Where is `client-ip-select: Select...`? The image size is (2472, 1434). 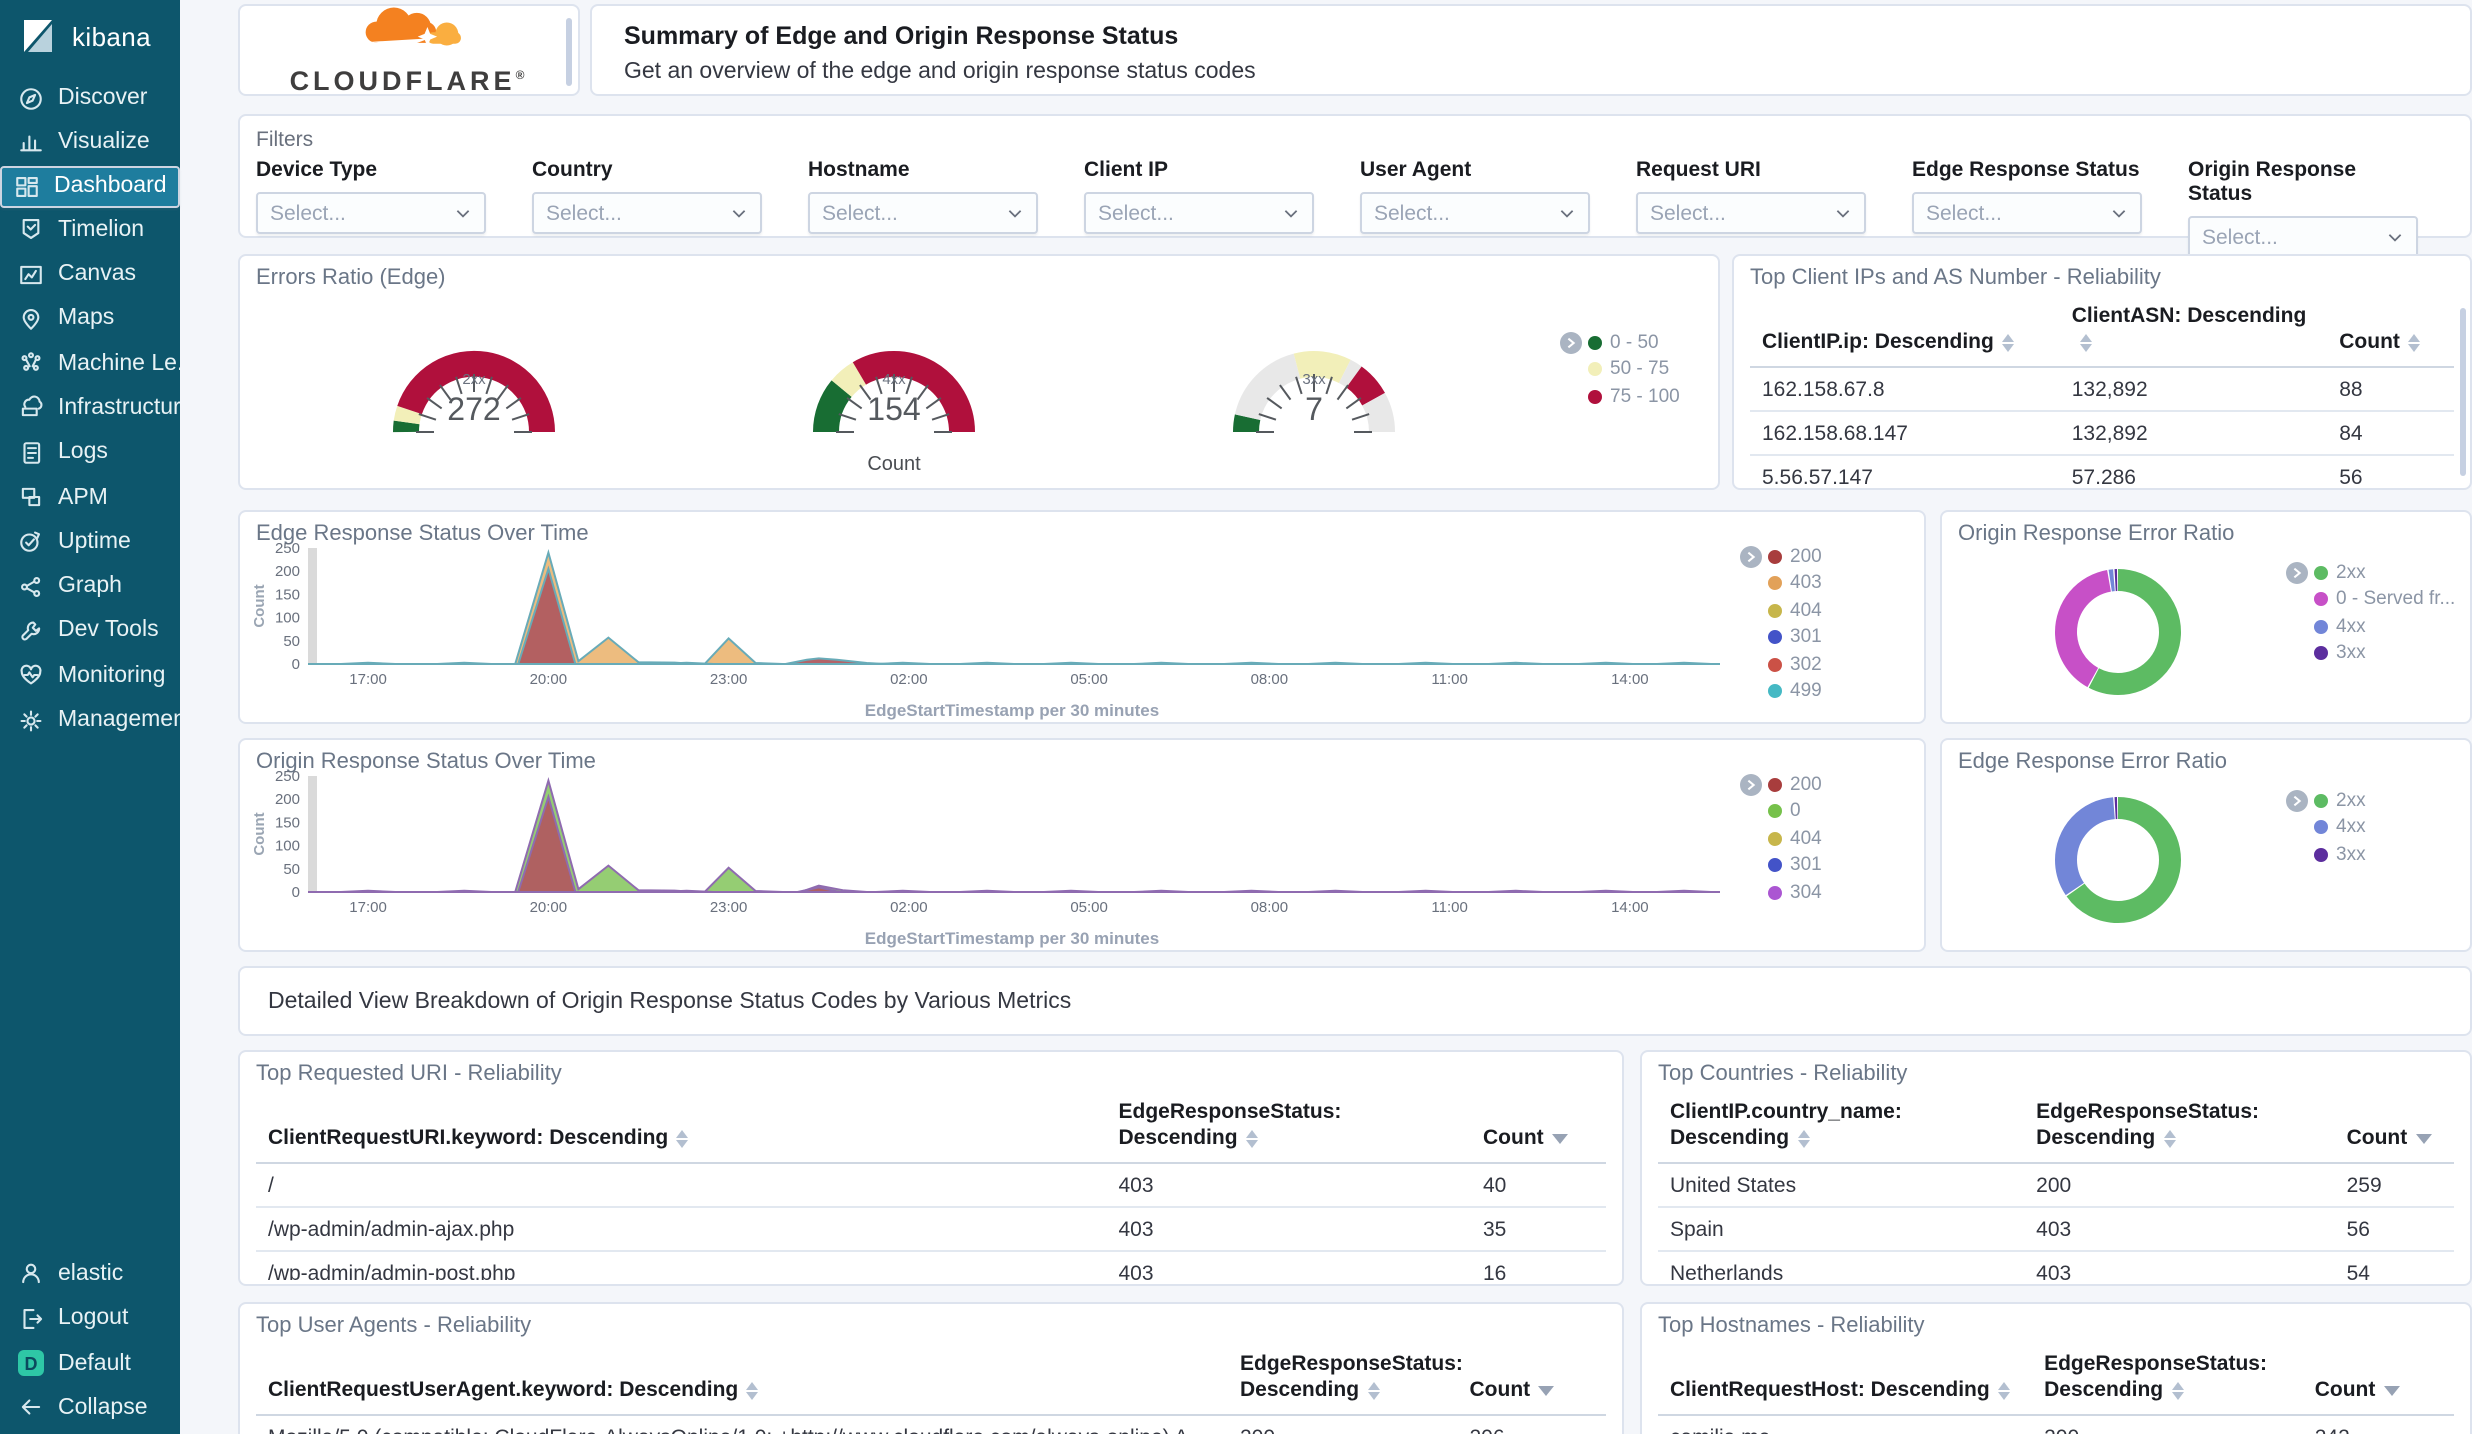 client-ip-select: Select... is located at coordinates (1199, 213).